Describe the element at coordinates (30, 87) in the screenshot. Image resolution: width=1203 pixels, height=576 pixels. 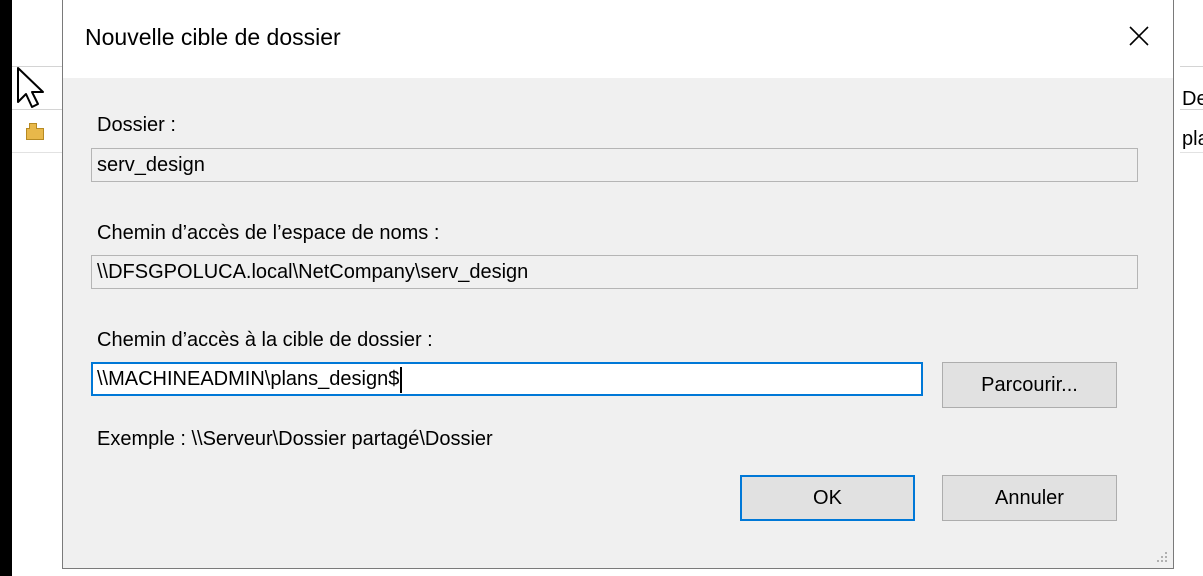
I see `mouse-cursor-icon` at that location.